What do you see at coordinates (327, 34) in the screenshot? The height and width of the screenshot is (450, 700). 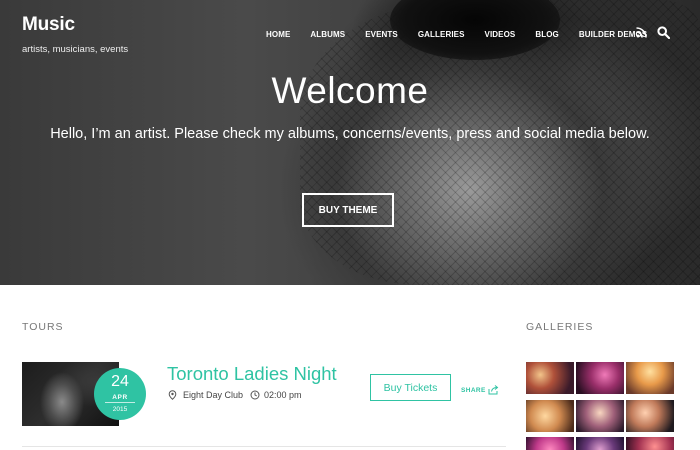 I see `nav-item-albums: ALBUMS` at bounding box center [327, 34].